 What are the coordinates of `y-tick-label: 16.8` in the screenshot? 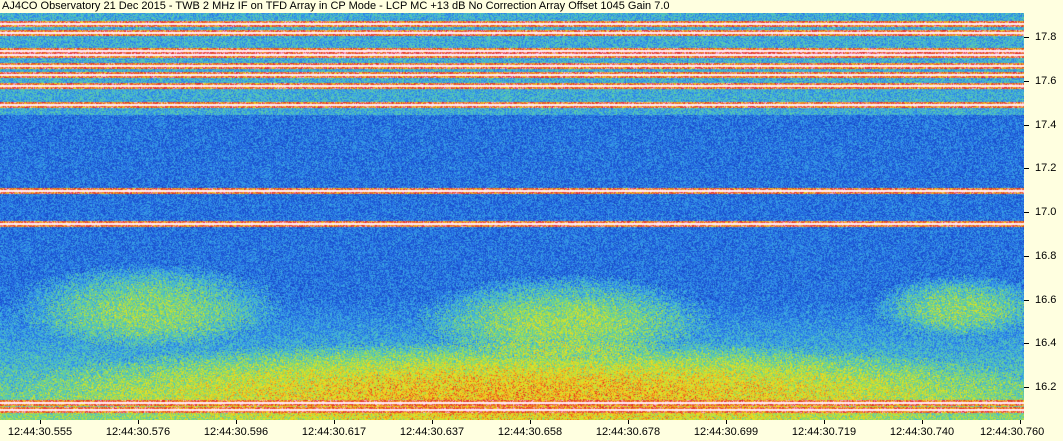 It's located at (1046, 256).